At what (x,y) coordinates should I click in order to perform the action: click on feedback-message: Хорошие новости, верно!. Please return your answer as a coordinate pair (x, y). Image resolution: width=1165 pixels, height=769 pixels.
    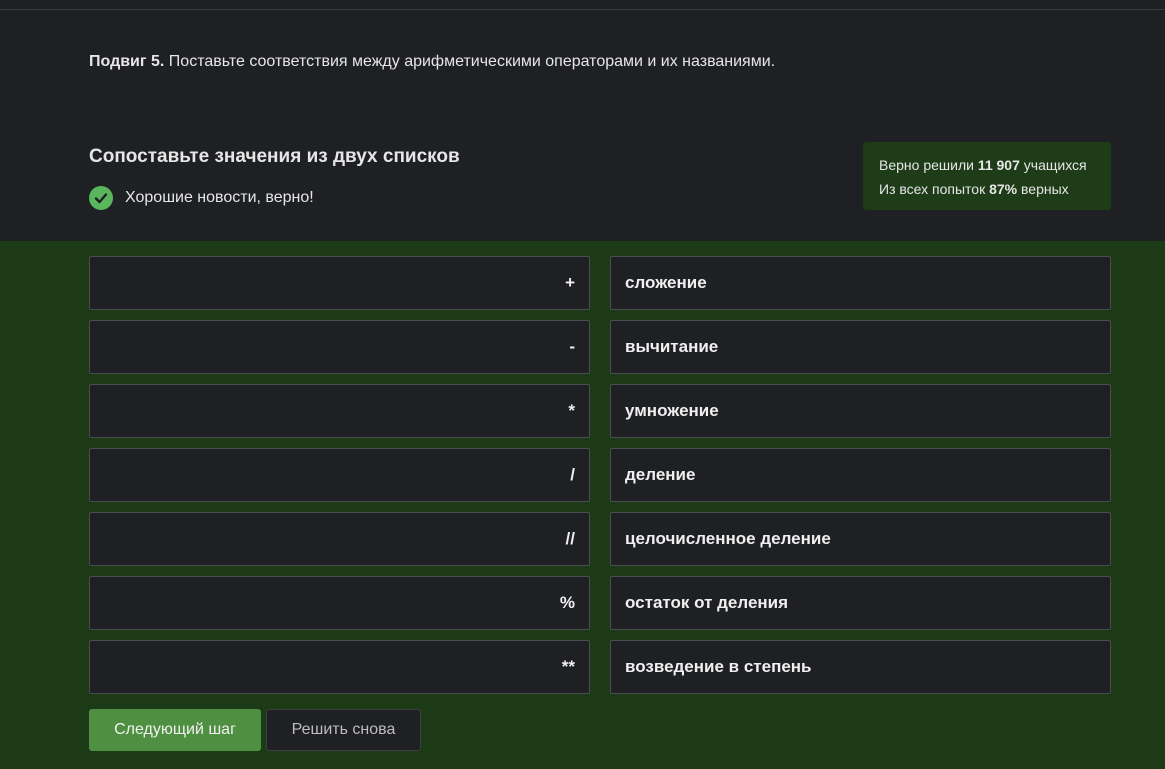
    Looking at the image, I should click on (201, 197).